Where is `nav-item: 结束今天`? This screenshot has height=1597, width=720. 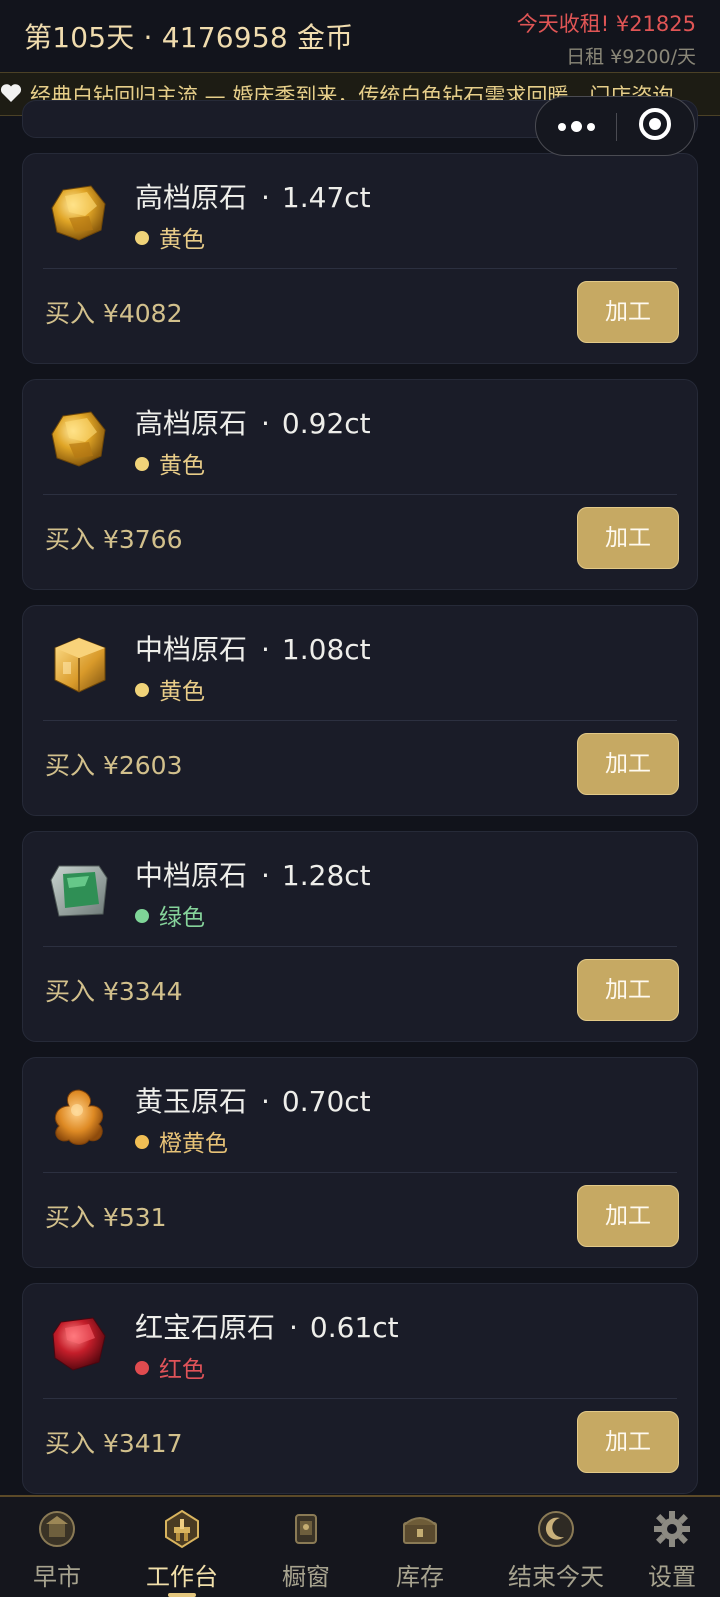 nav-item: 结束今天 is located at coordinates (556, 1547).